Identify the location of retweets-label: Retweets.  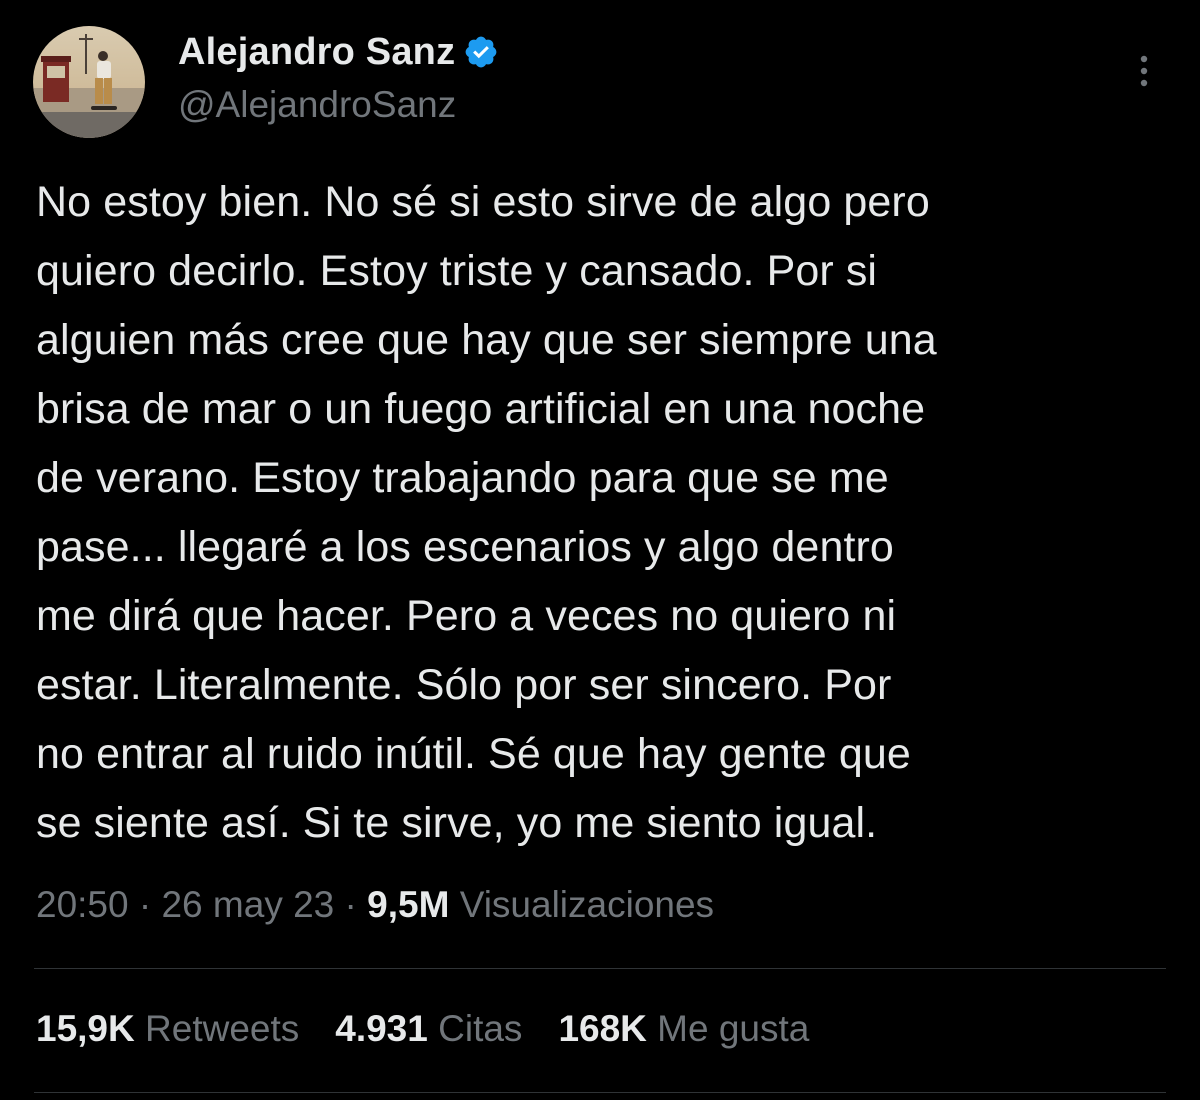
(222, 1028).